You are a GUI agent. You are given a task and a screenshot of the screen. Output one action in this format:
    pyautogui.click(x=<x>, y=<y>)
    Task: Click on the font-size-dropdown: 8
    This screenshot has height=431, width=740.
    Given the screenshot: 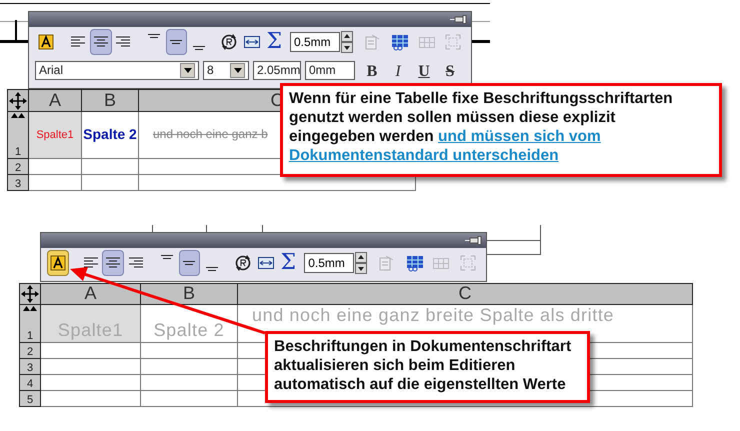 What is the action you would take?
    pyautogui.click(x=226, y=70)
    